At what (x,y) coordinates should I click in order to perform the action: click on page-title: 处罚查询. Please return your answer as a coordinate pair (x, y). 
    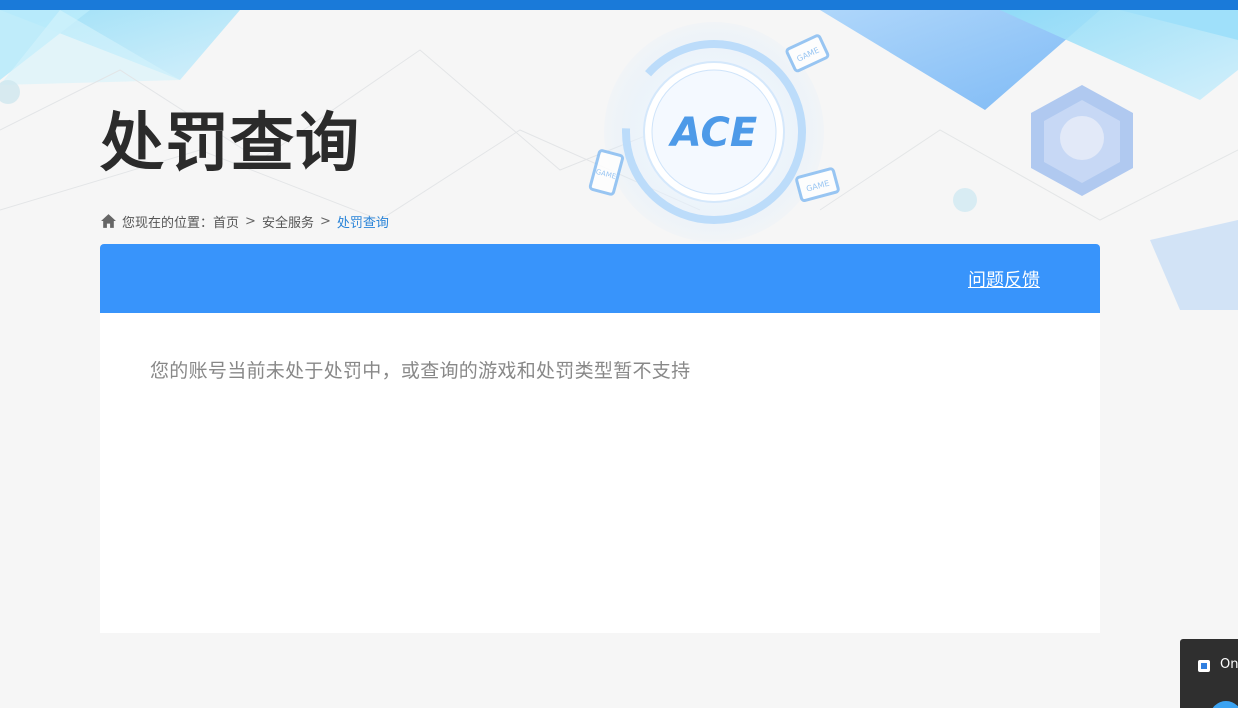
    Looking at the image, I should click on (230, 144).